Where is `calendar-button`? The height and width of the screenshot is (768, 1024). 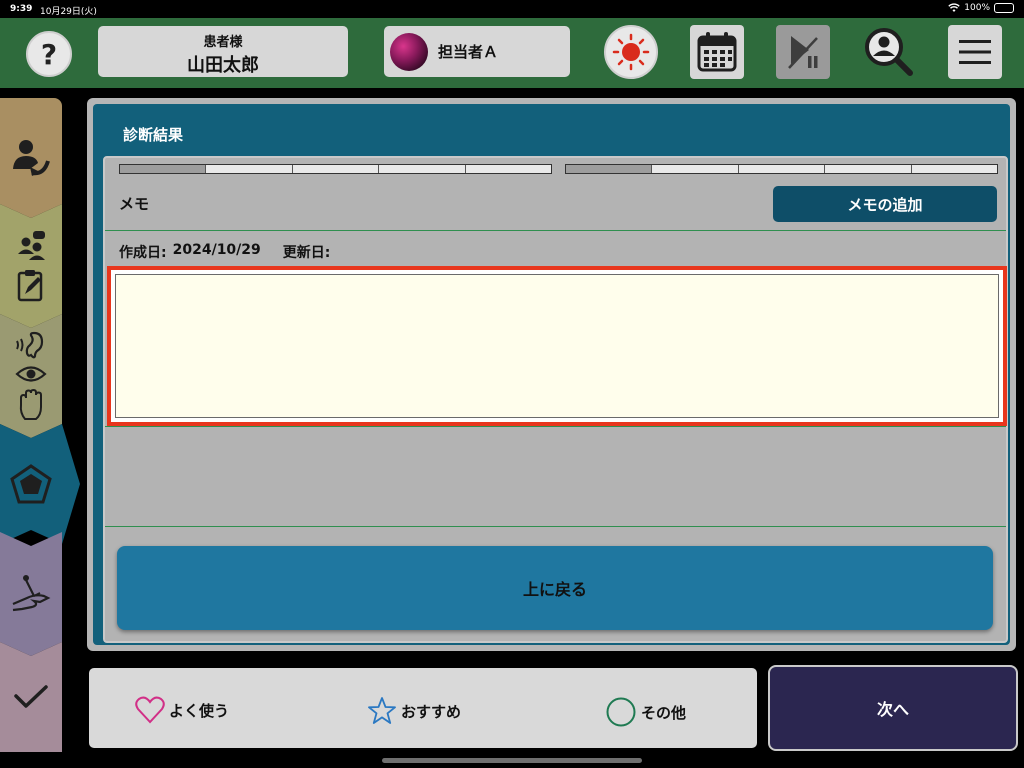
calendar-button is located at coordinates (717, 52).